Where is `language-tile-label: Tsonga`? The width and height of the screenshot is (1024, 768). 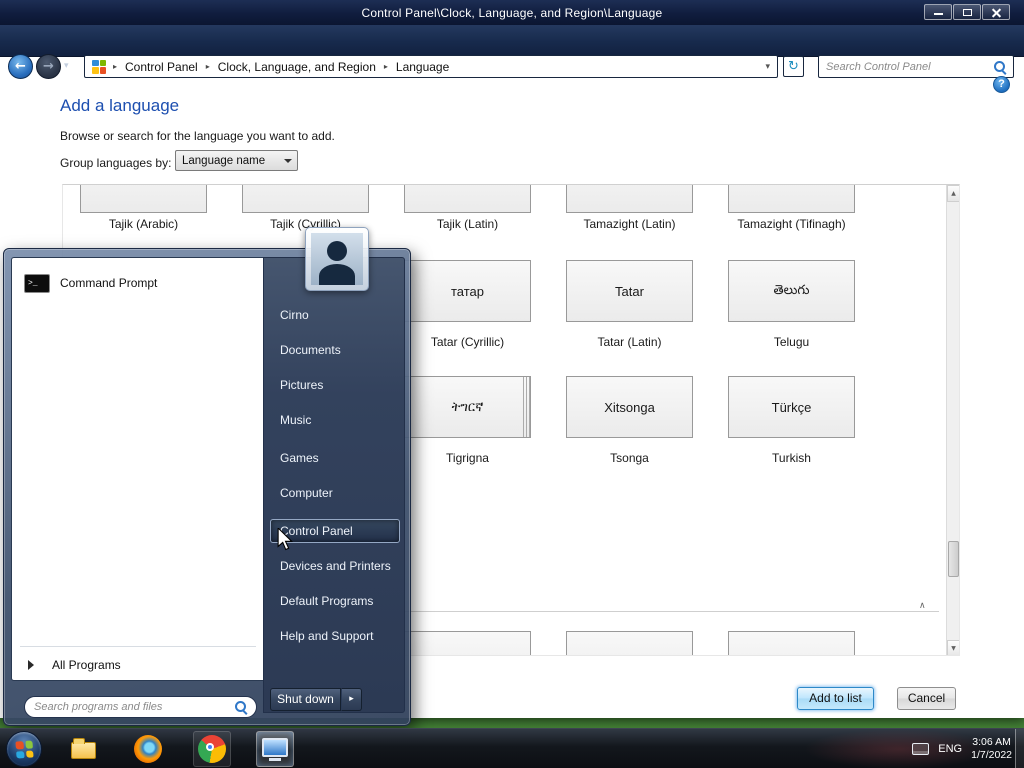
language-tile-label: Tsonga is located at coordinates (629, 458).